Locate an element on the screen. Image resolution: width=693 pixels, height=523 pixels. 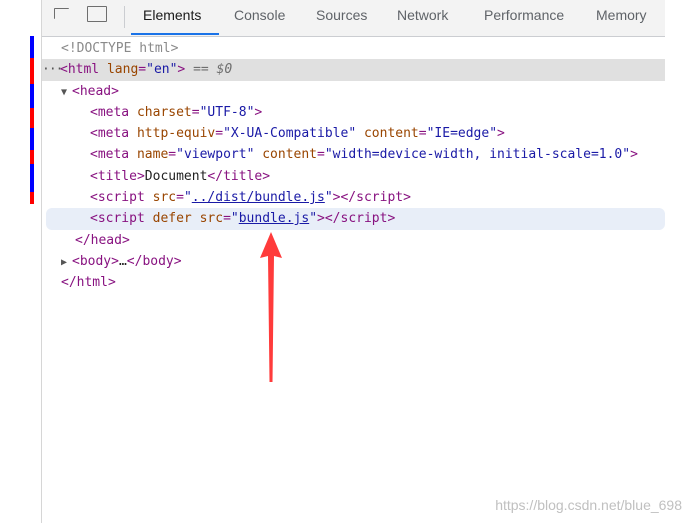
tab-elements: Elements is located at coordinates (172, 15).